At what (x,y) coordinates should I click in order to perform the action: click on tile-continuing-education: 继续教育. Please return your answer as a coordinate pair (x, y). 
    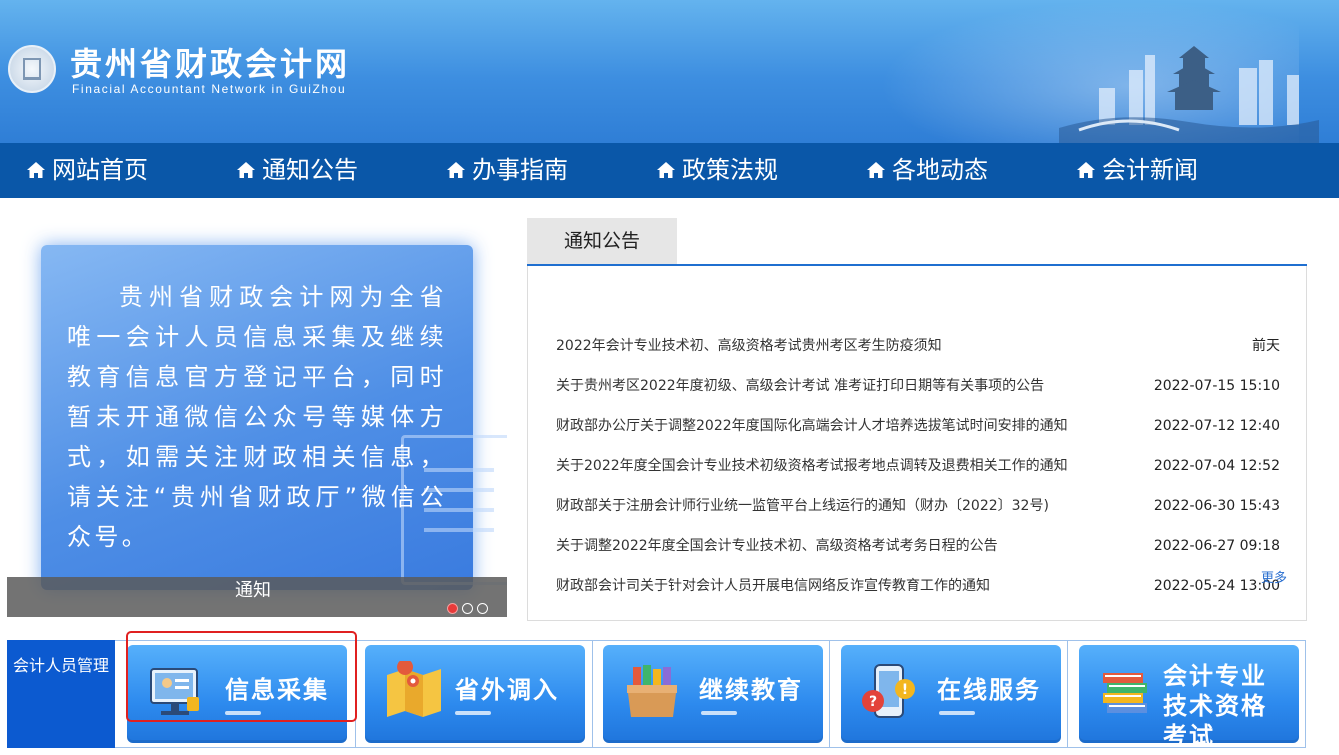
    Looking at the image, I should click on (713, 694).